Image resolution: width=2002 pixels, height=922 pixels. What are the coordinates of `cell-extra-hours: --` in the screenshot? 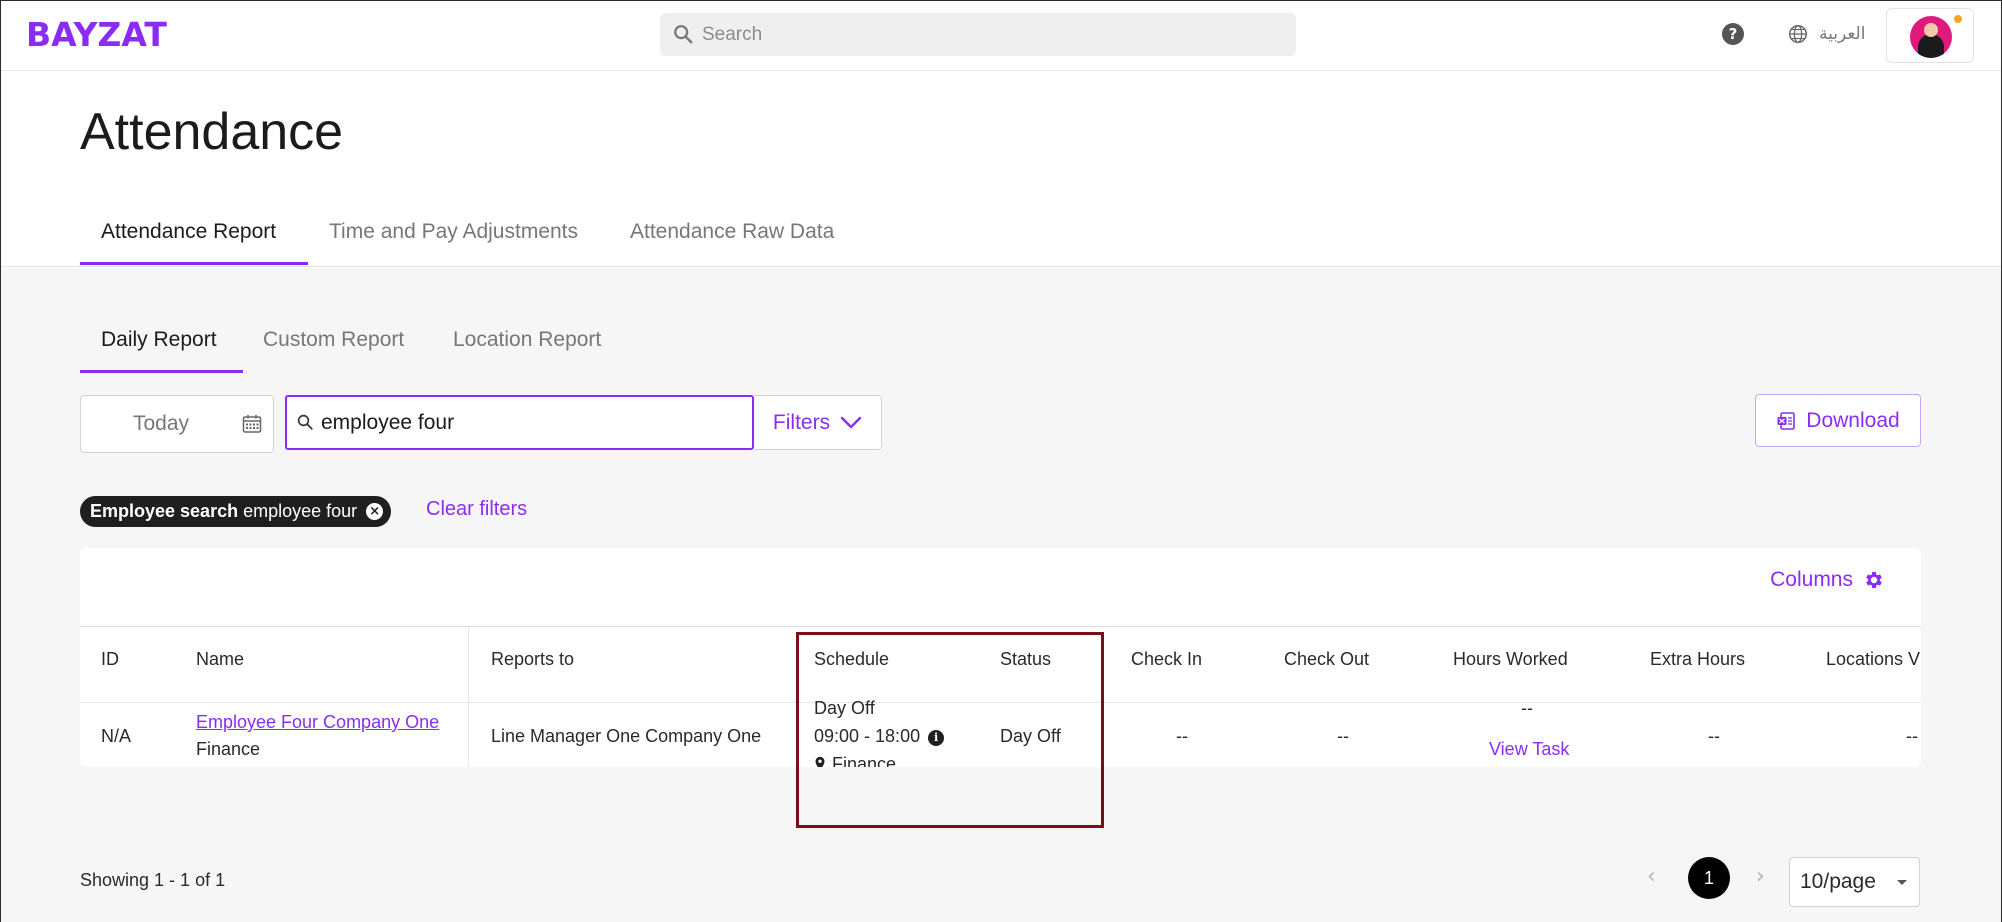 It's located at (1714, 736).